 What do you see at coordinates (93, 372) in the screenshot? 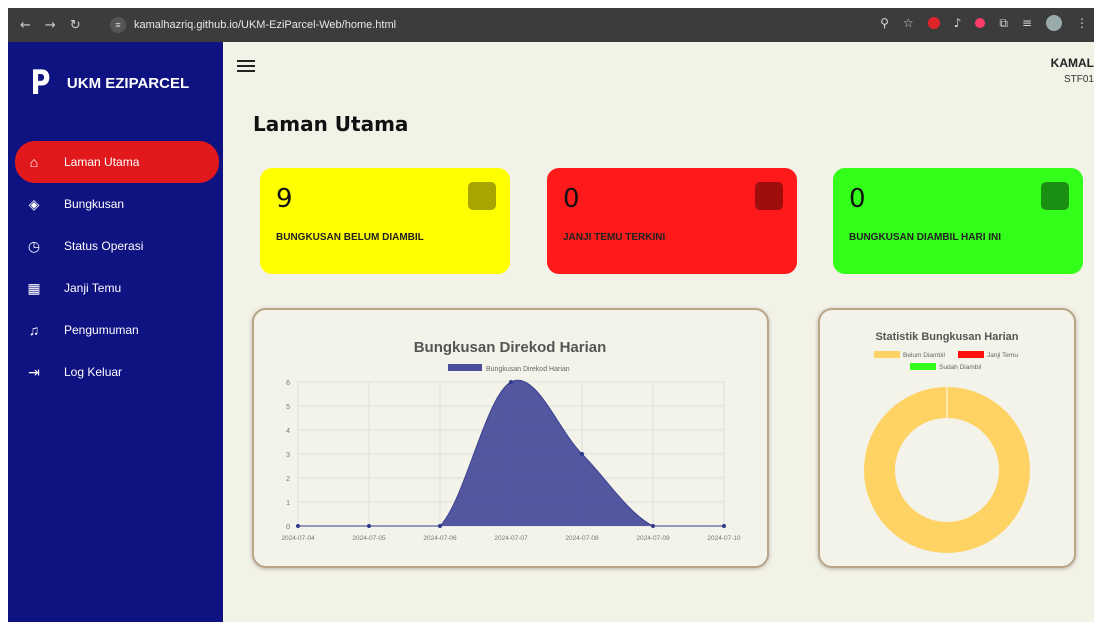
I see `sidebar-item-label: Log Keluar` at bounding box center [93, 372].